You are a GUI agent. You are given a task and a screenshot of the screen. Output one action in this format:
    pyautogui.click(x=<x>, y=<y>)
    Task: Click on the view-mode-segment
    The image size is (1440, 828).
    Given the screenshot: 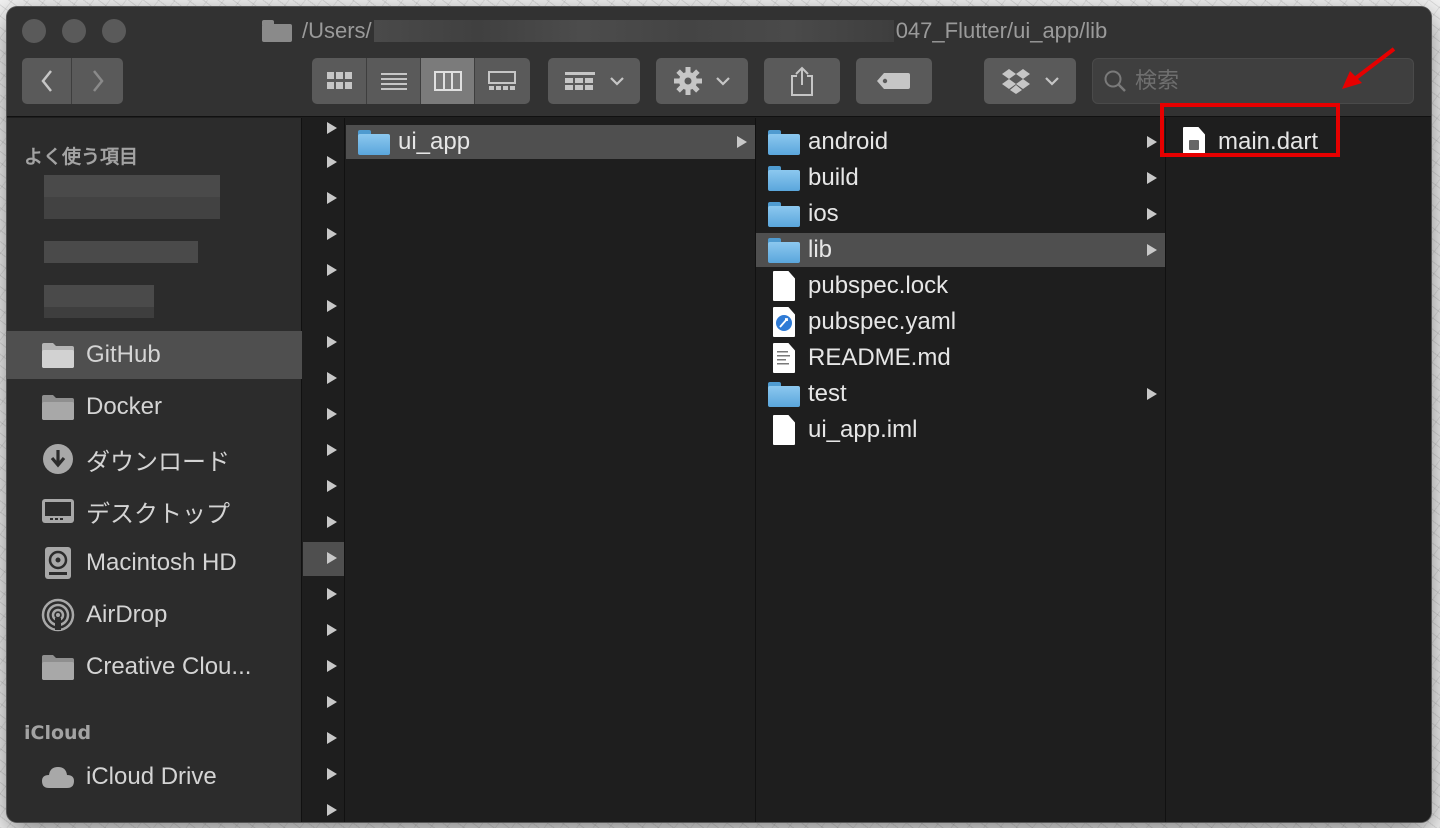 What is the action you would take?
    pyautogui.click(x=421, y=81)
    